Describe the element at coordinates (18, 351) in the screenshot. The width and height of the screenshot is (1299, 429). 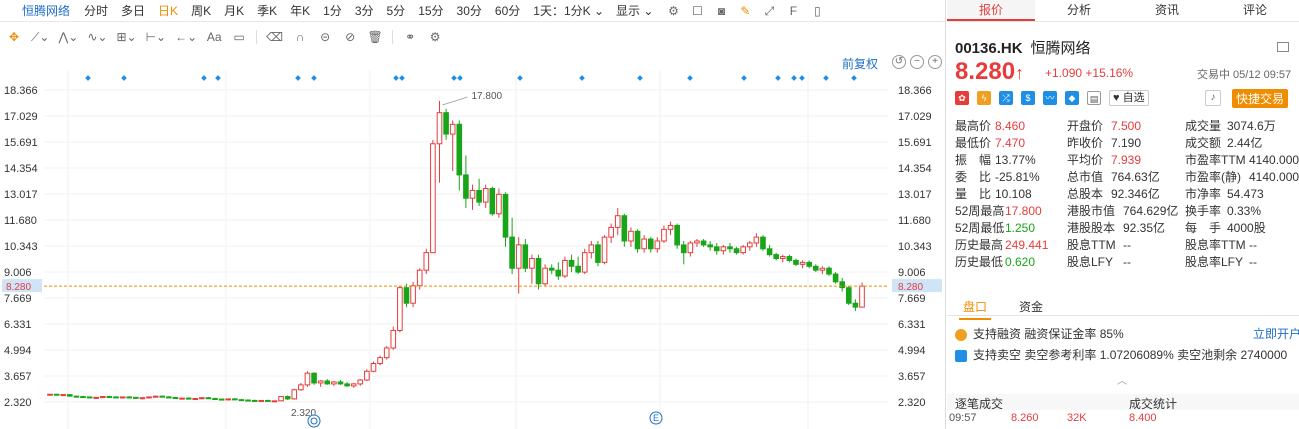
I see `y-tick-label-left: 4.994` at that location.